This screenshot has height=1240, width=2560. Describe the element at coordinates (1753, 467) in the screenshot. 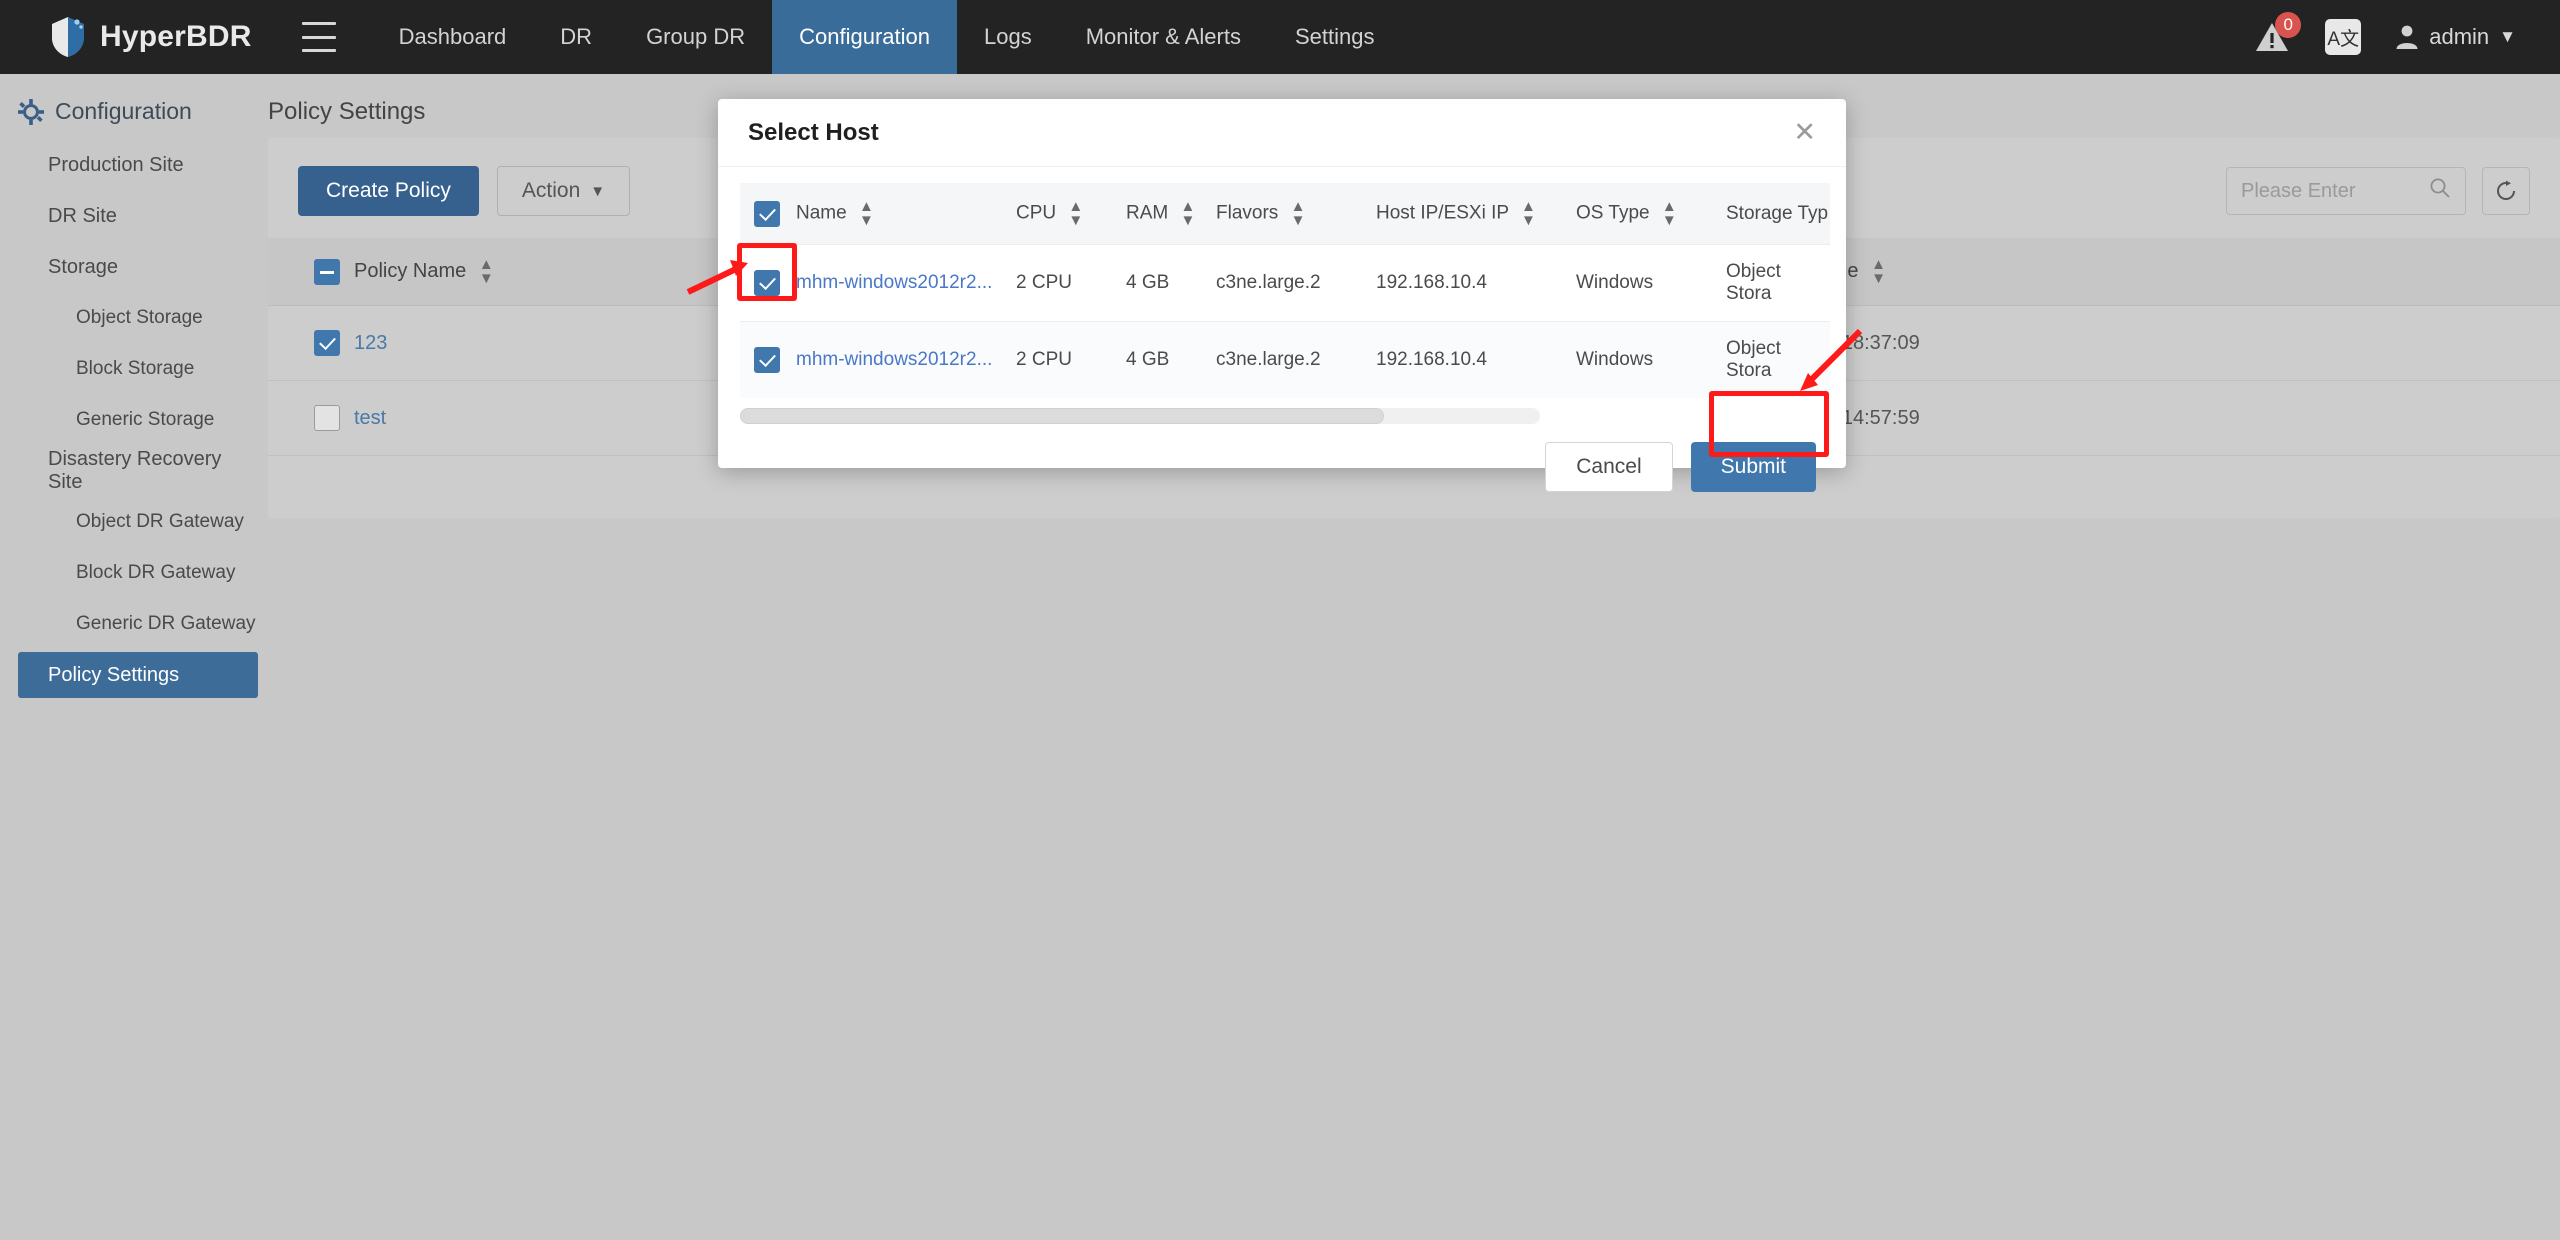

I see `submit-button: Submit` at that location.